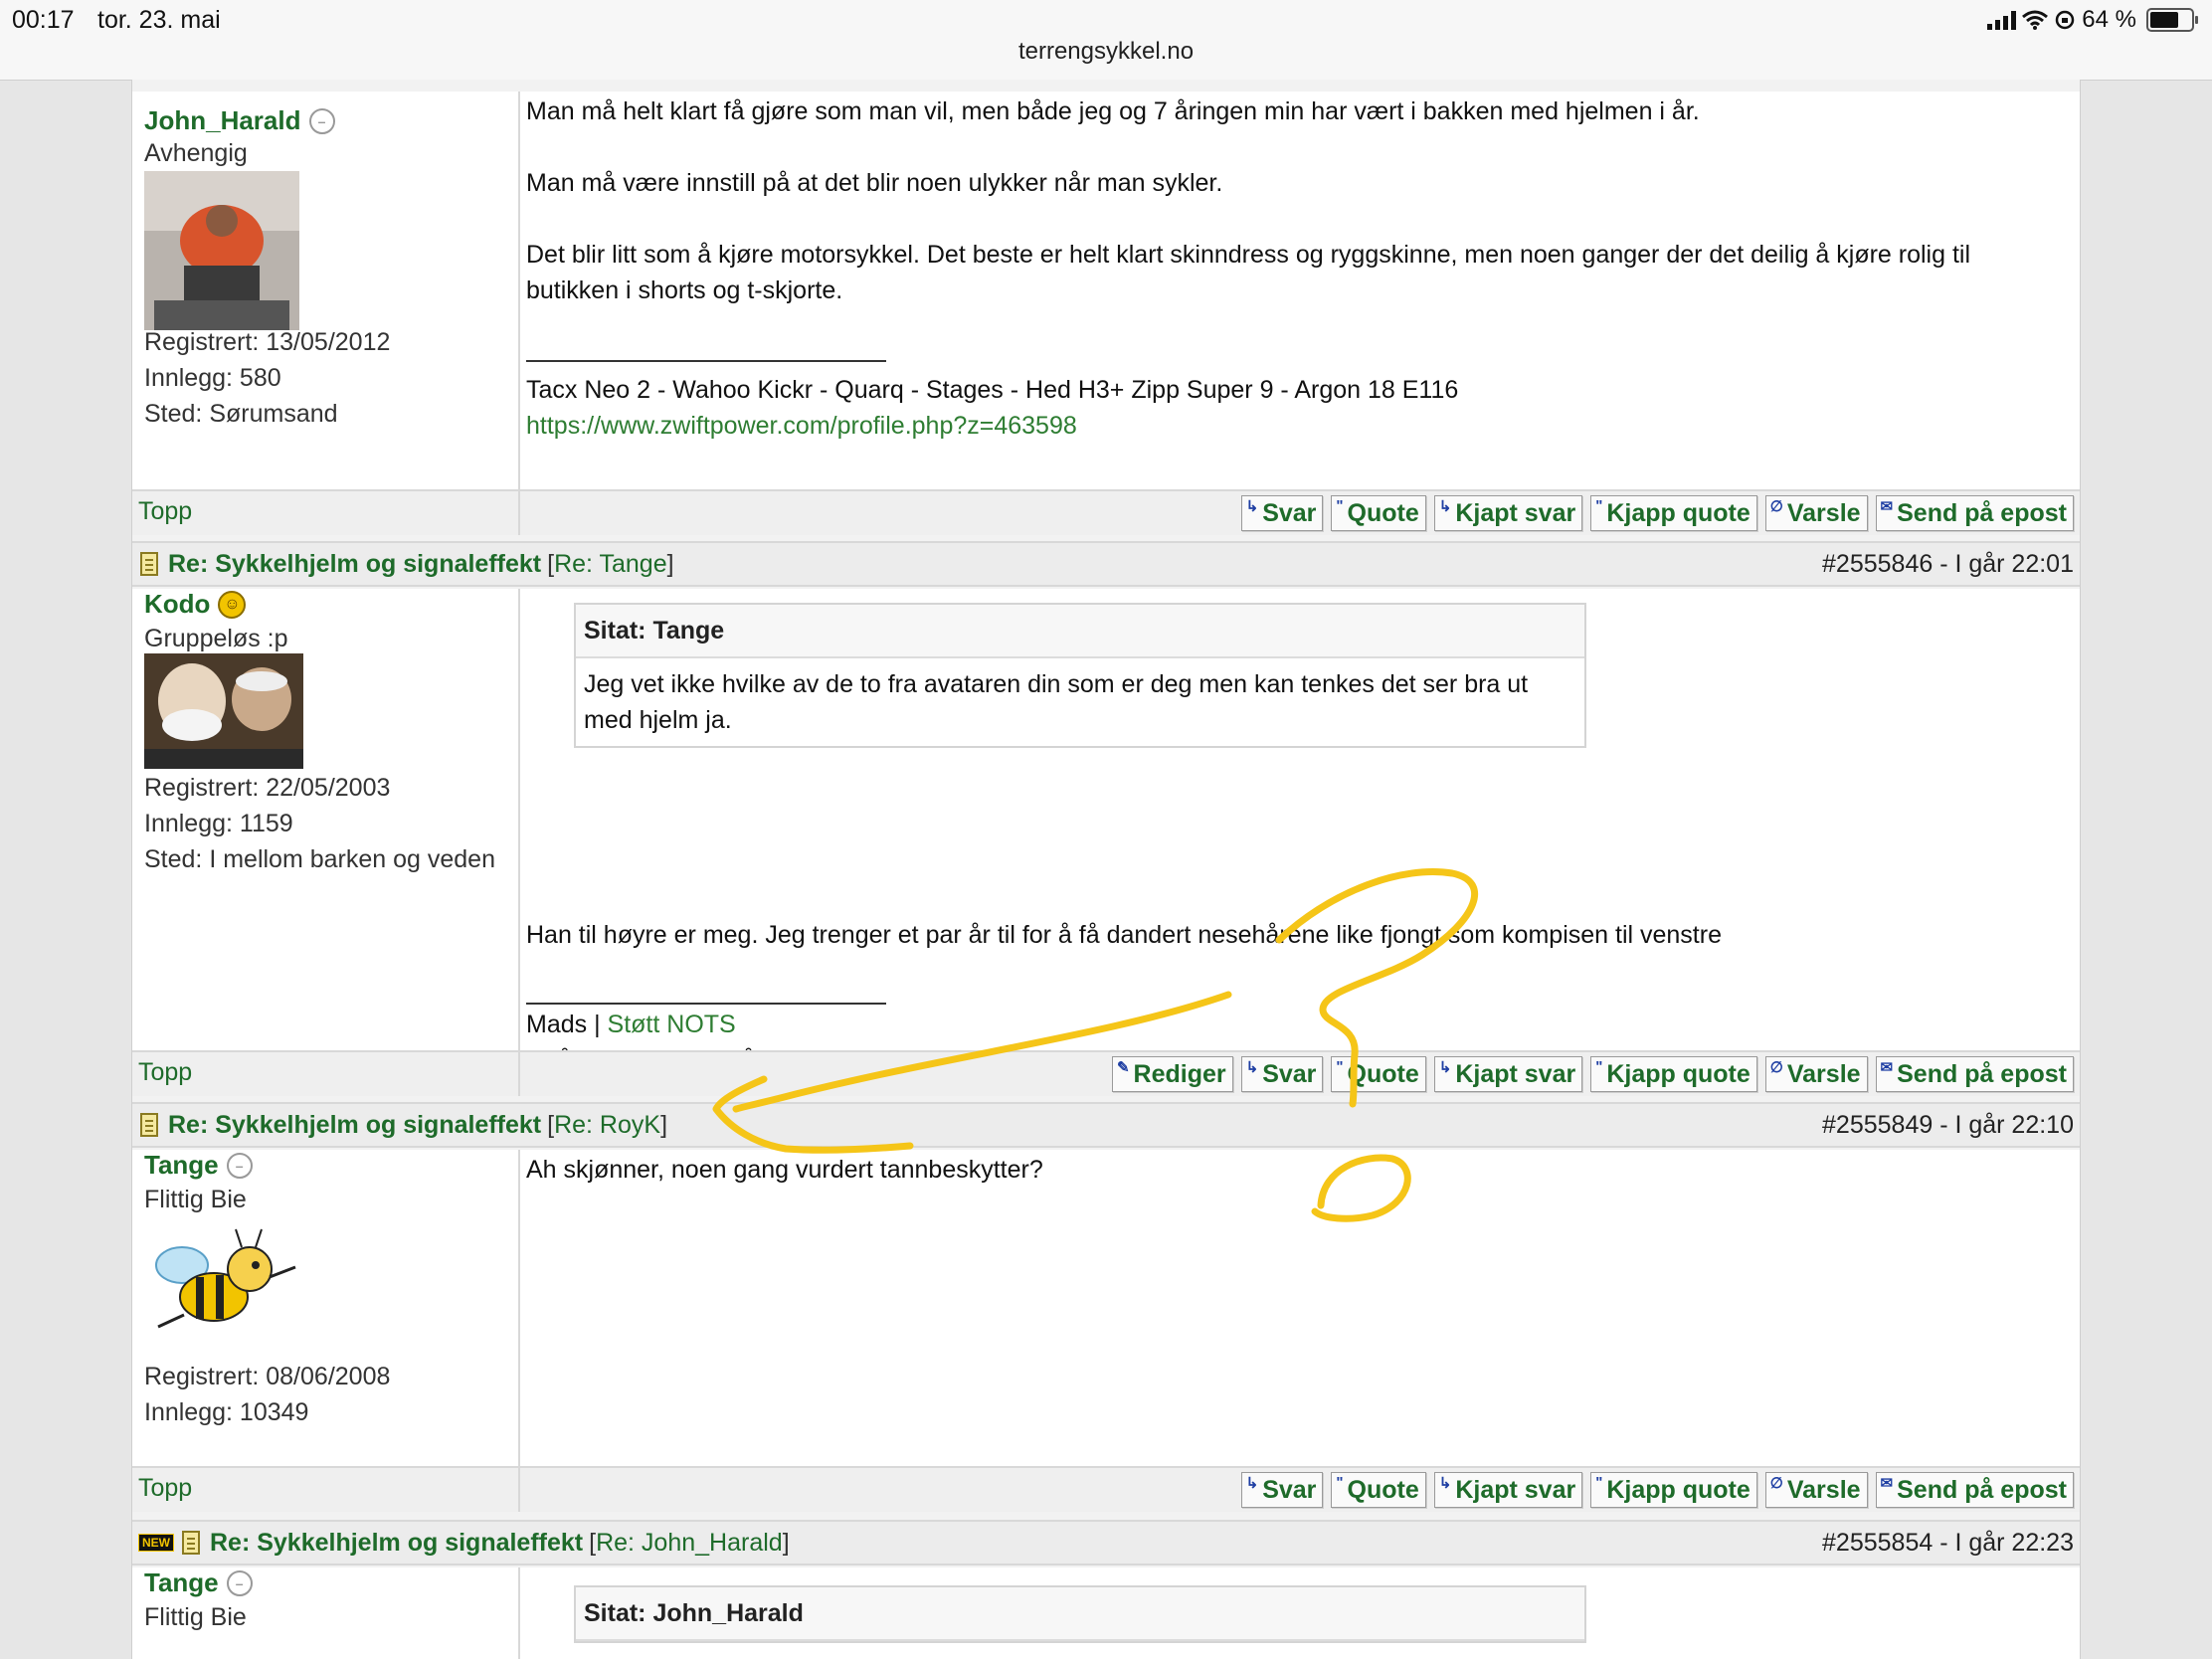 The image size is (2212, 1659). What do you see at coordinates (222, 120) in the screenshot?
I see `username-link: John_Harald` at bounding box center [222, 120].